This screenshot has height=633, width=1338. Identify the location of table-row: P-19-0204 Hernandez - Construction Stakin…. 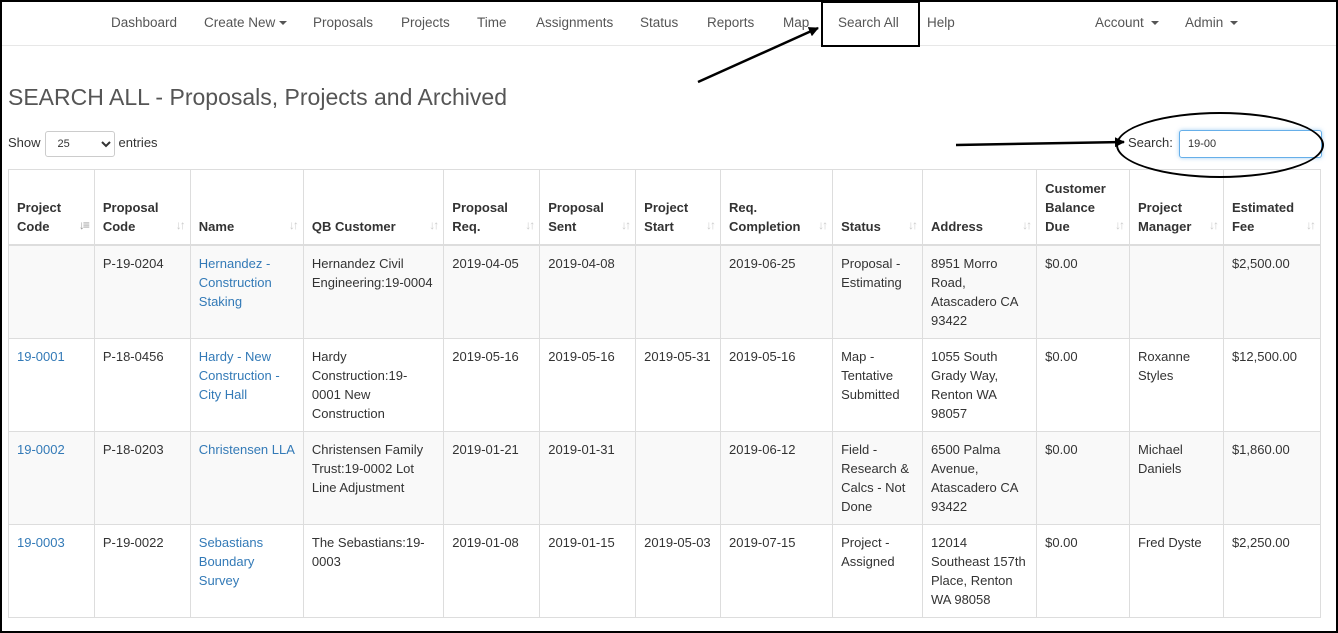
(665, 291).